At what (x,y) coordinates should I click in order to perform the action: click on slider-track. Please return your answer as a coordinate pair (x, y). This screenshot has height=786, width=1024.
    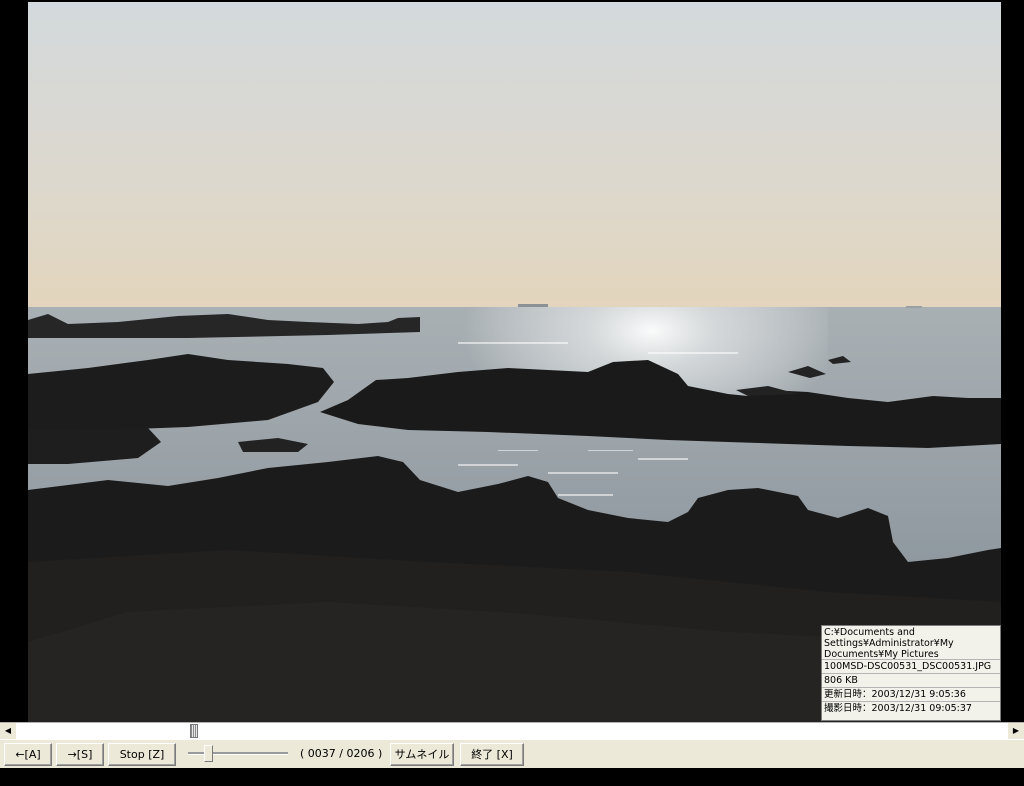
    Looking at the image, I should click on (238, 753).